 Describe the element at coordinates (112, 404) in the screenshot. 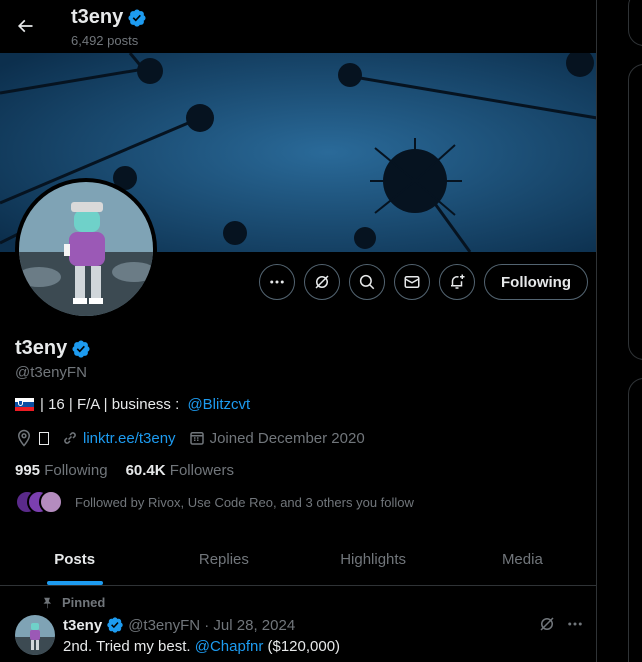

I see `bio-text: | 16 | F/A | business :` at that location.